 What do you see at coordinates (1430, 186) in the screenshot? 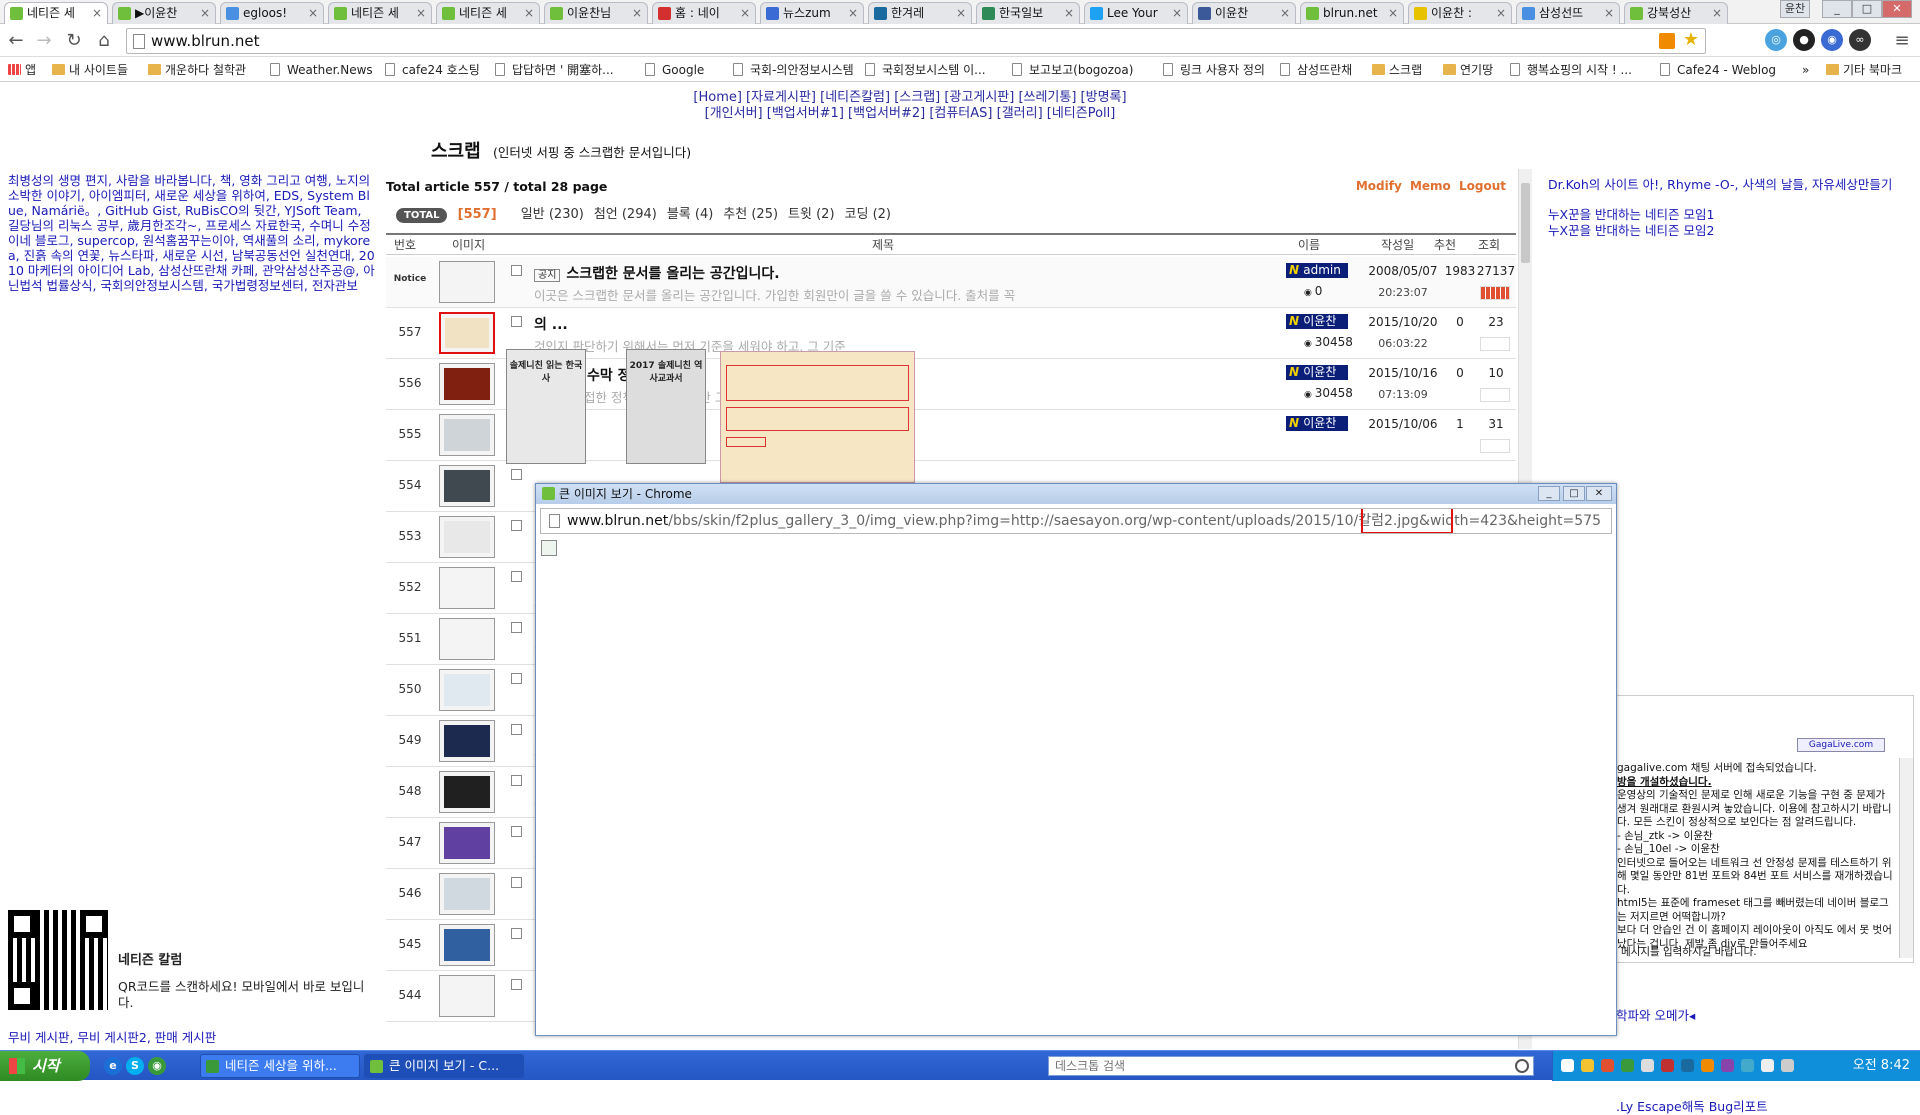
I see `memo-link: Memo` at bounding box center [1430, 186].